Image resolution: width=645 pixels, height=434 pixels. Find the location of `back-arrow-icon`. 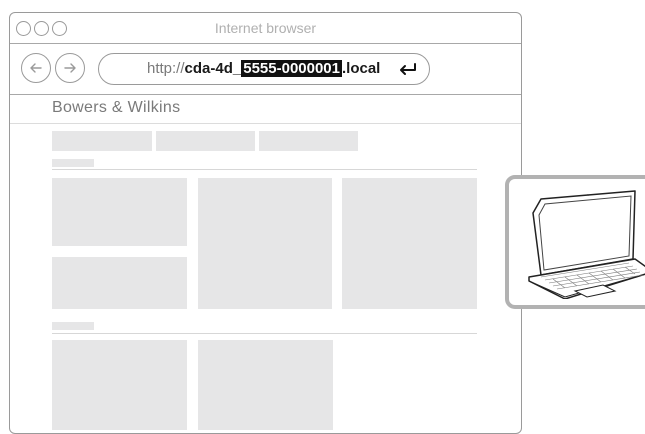

back-arrow-icon is located at coordinates (36, 68).